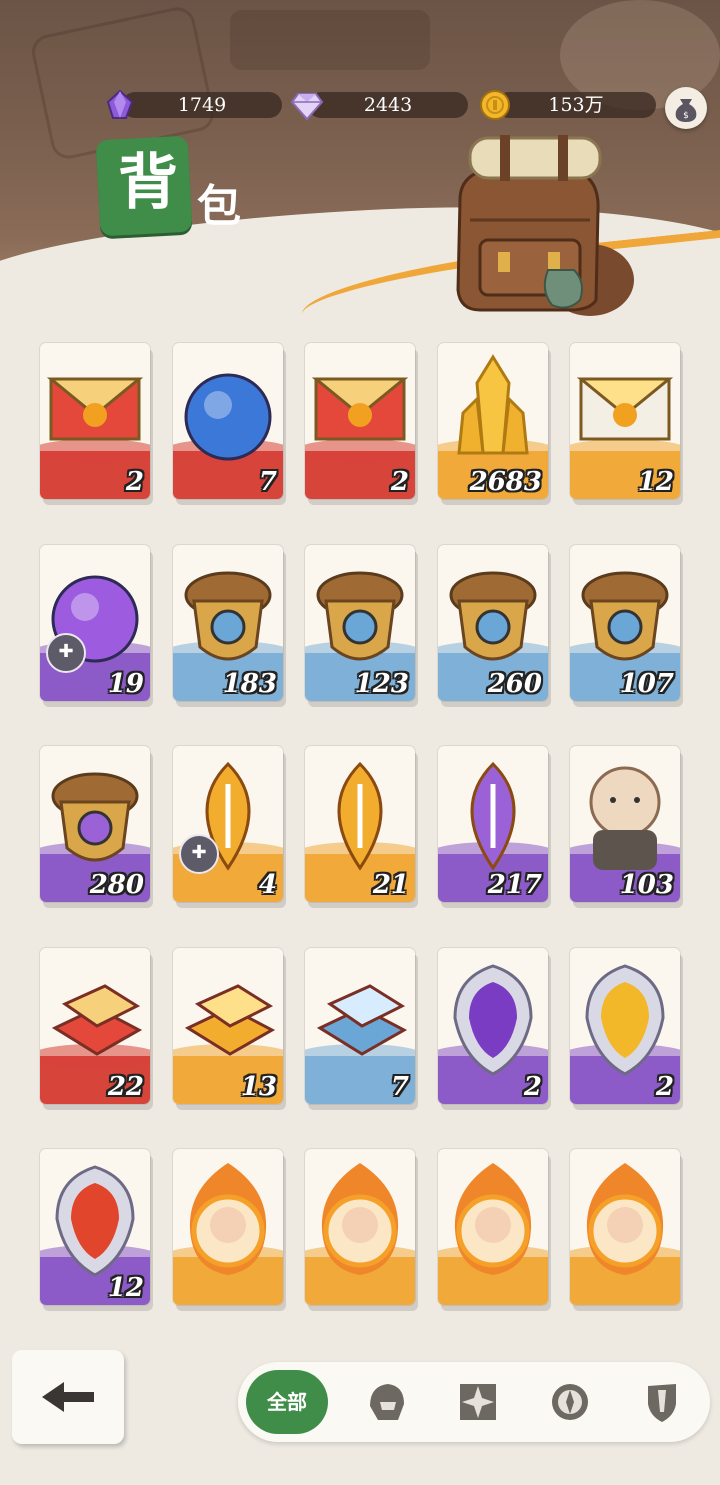 The width and height of the screenshot is (720, 1485). I want to click on fire-portrait-pink-hair-icon, so click(228, 1219).